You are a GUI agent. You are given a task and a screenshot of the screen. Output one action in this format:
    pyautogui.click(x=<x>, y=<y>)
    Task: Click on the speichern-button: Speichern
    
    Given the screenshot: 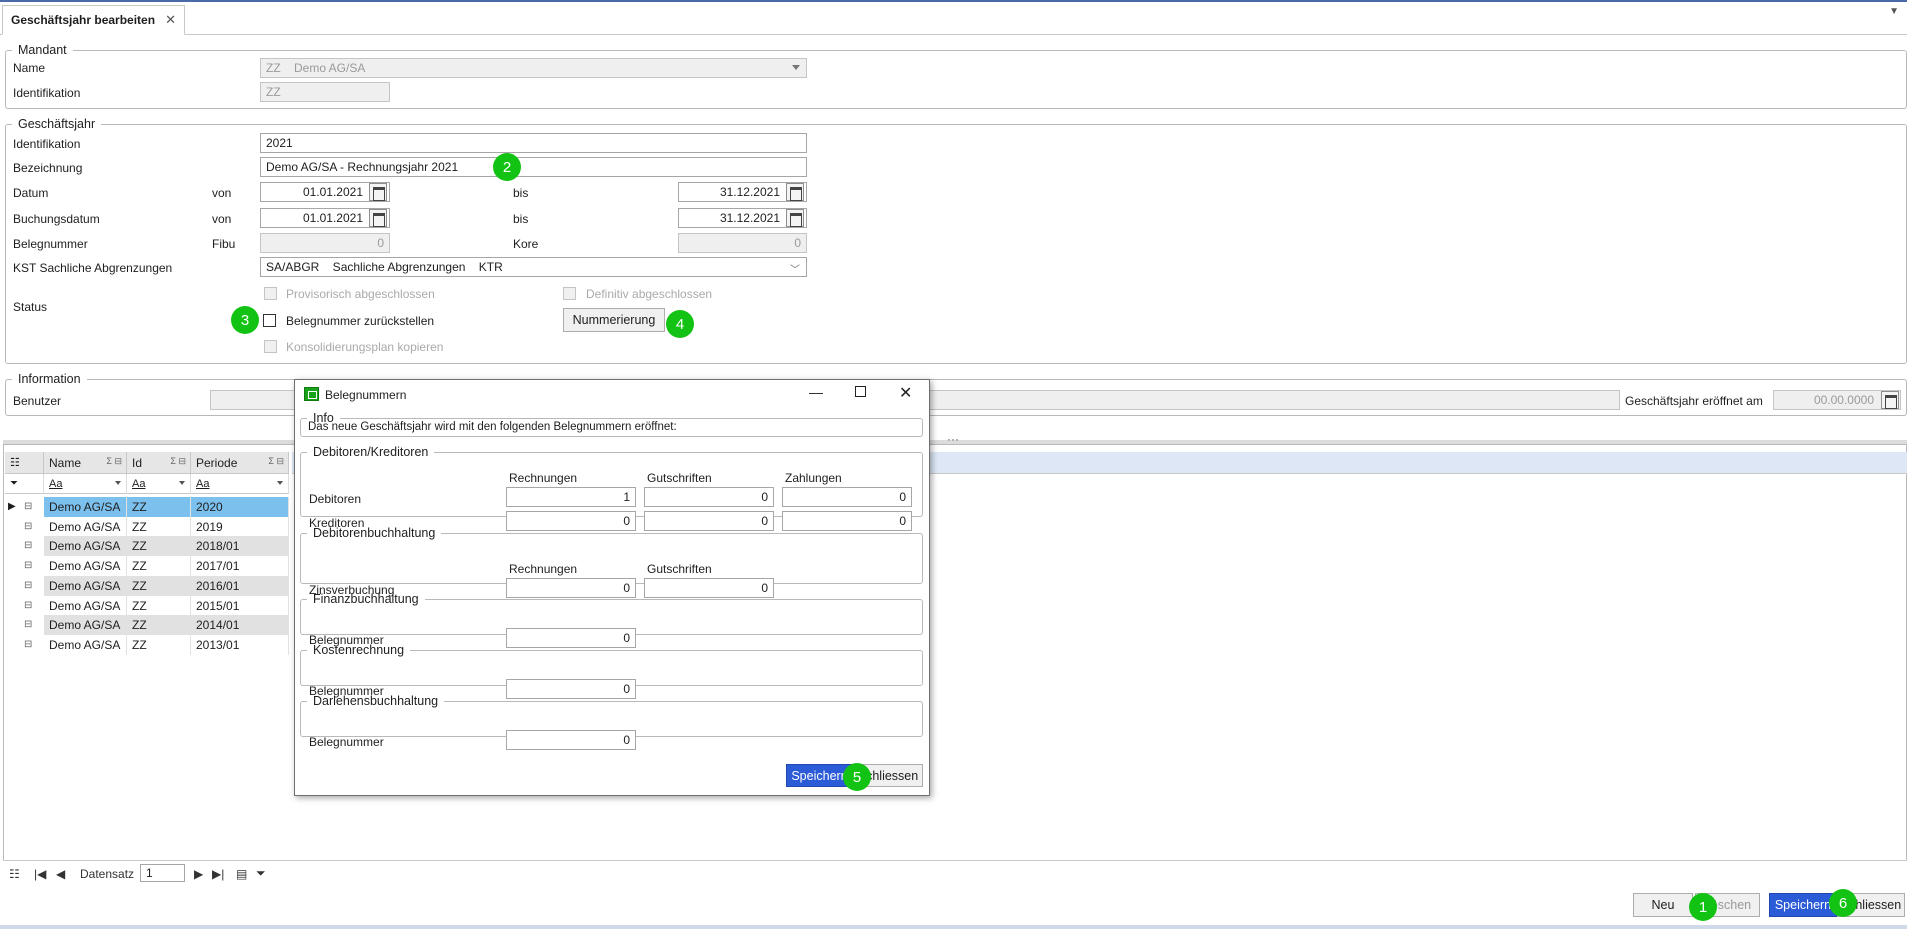 What is the action you would take?
    pyautogui.click(x=1803, y=905)
    